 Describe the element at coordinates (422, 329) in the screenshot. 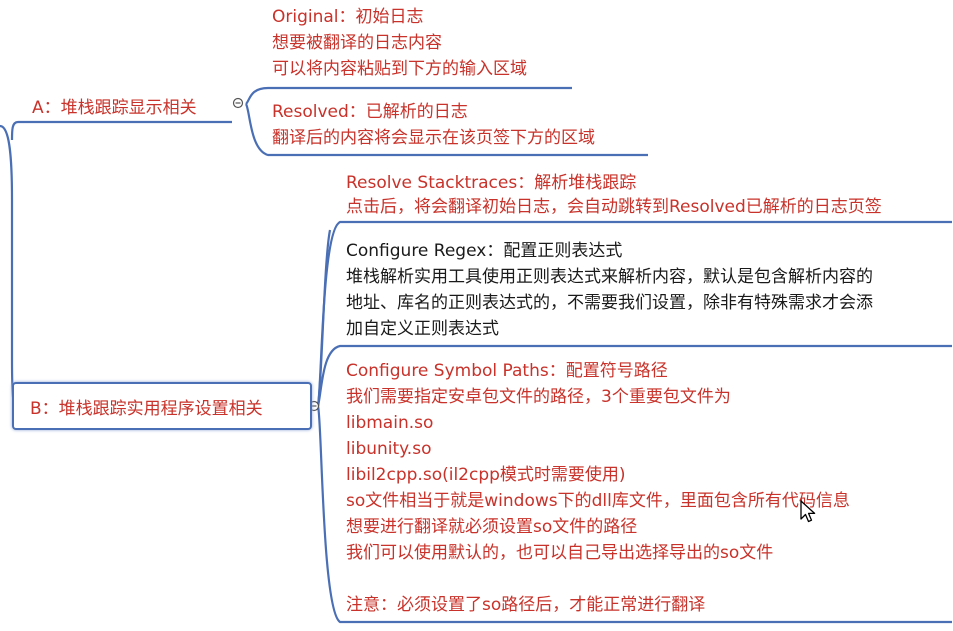

I see `configure-regex-desc-3: 加自定义正则表达式` at that location.